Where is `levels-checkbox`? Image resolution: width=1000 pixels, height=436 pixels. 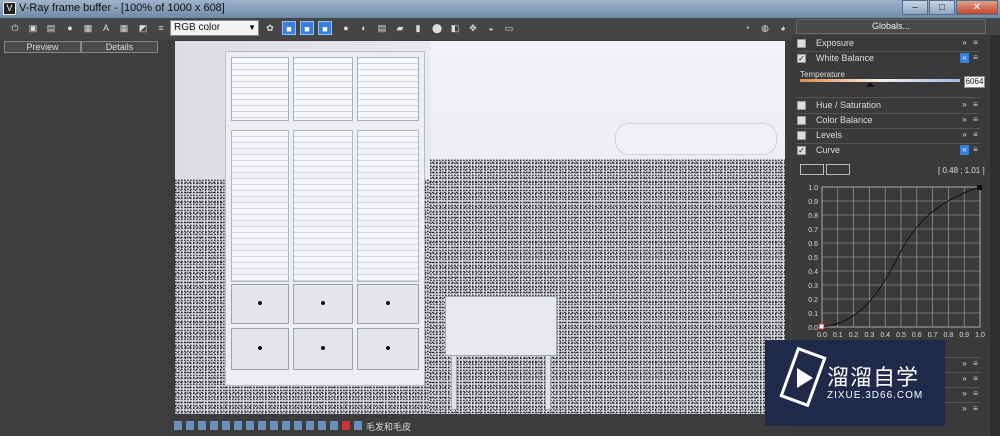
levels-checkbox is located at coordinates (801, 135).